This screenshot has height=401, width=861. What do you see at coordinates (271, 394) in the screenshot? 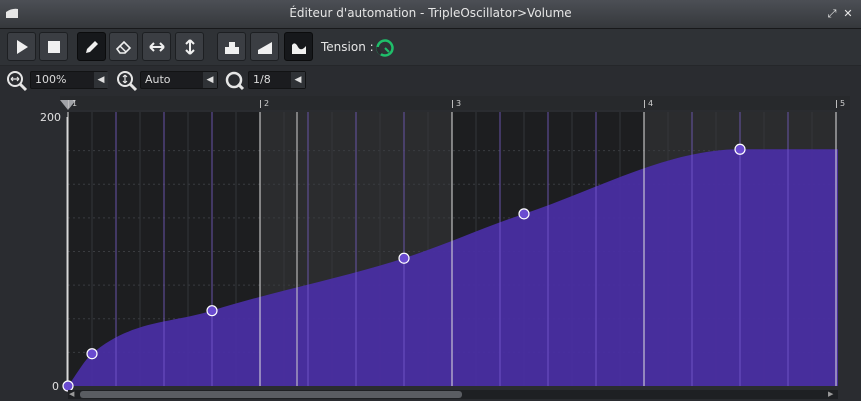
I see `horizontal-scrollbar-thumb` at bounding box center [271, 394].